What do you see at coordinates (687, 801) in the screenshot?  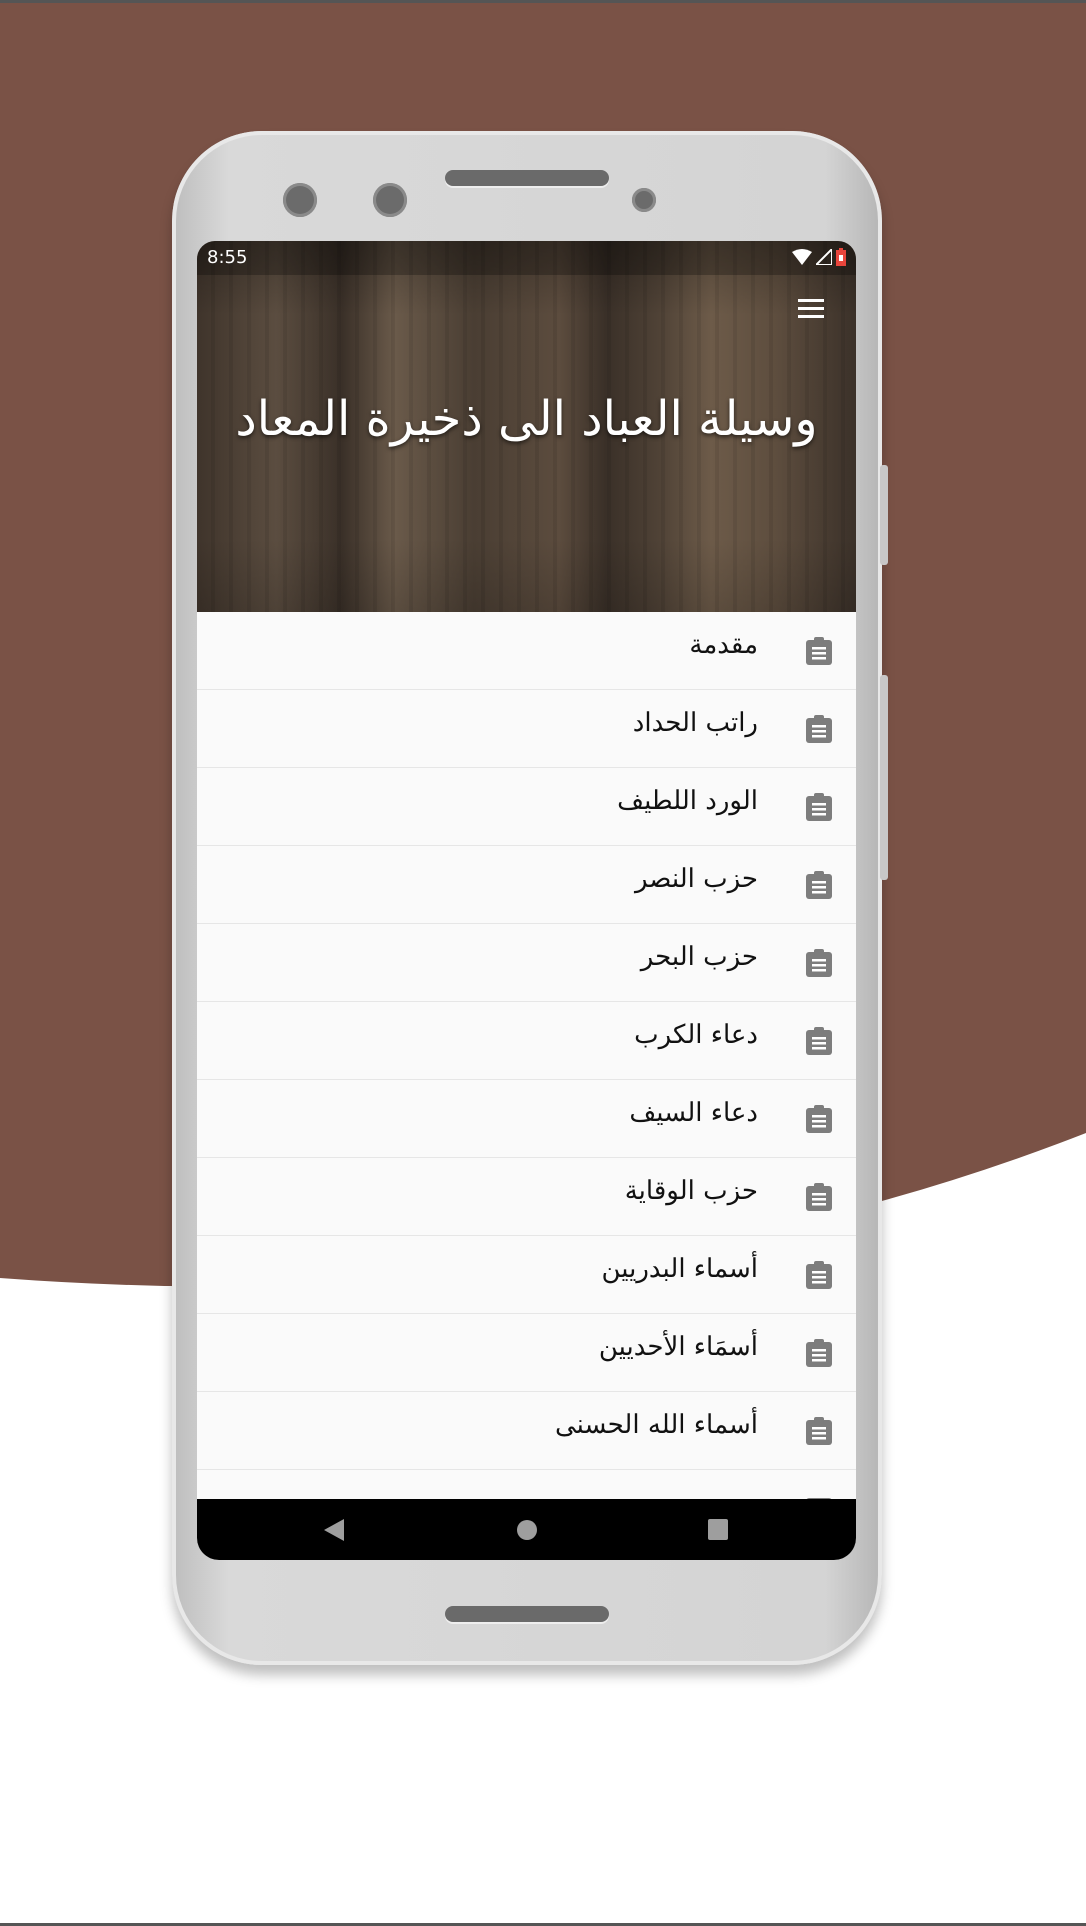 I see `list-item-label: الورد اللطيف` at bounding box center [687, 801].